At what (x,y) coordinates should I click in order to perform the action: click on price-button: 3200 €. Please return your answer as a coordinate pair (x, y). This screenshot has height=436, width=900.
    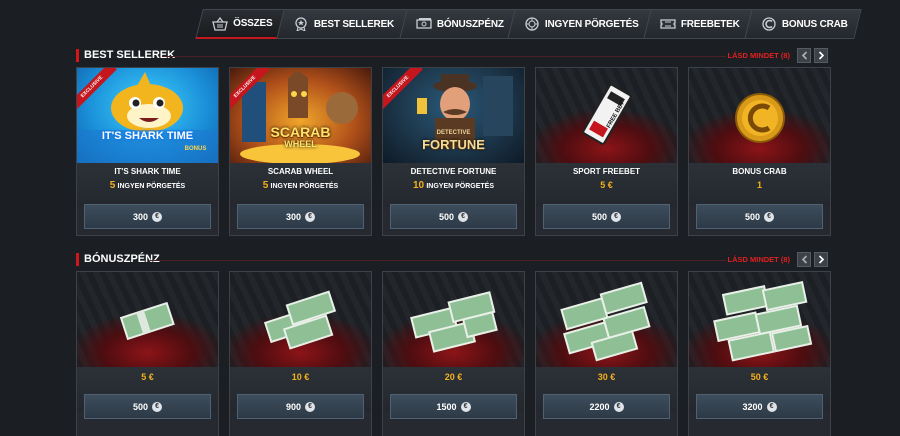
    Looking at the image, I should click on (759, 406).